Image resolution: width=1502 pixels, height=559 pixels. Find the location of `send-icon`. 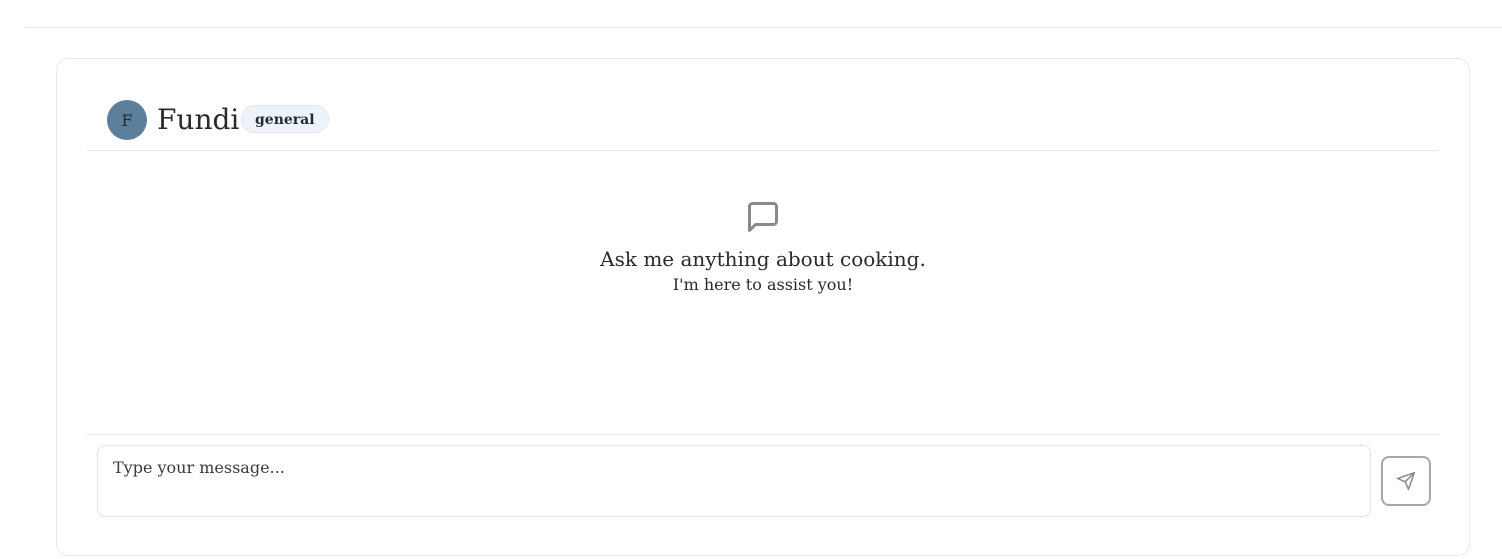

send-icon is located at coordinates (1406, 481).